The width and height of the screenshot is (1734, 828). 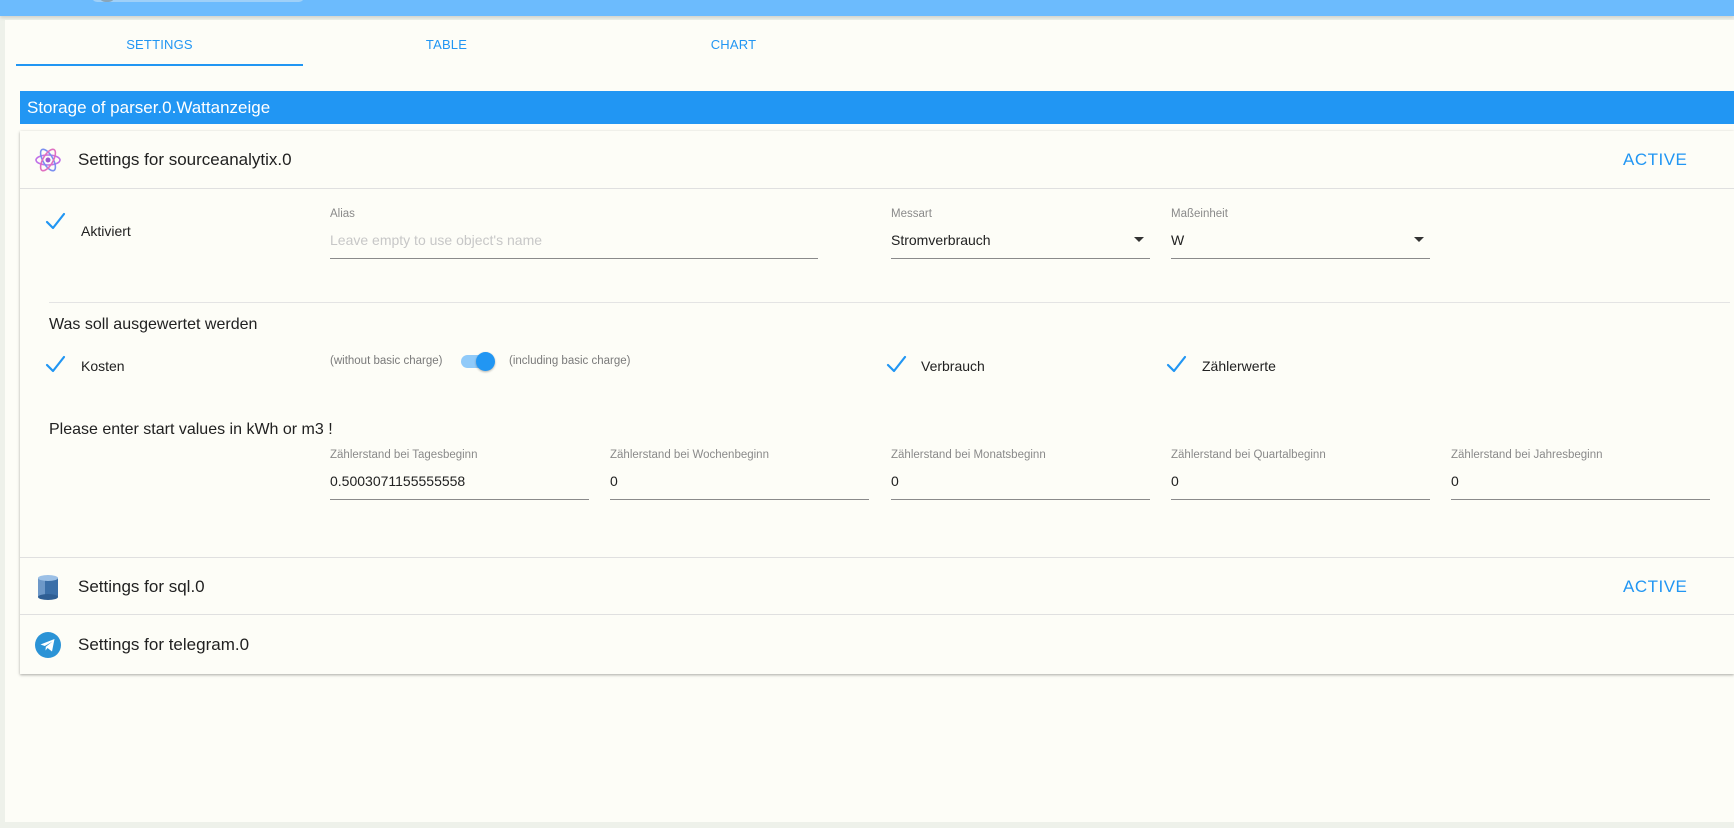 I want to click on status-badge-sql: ACTIVE, so click(x=1655, y=586).